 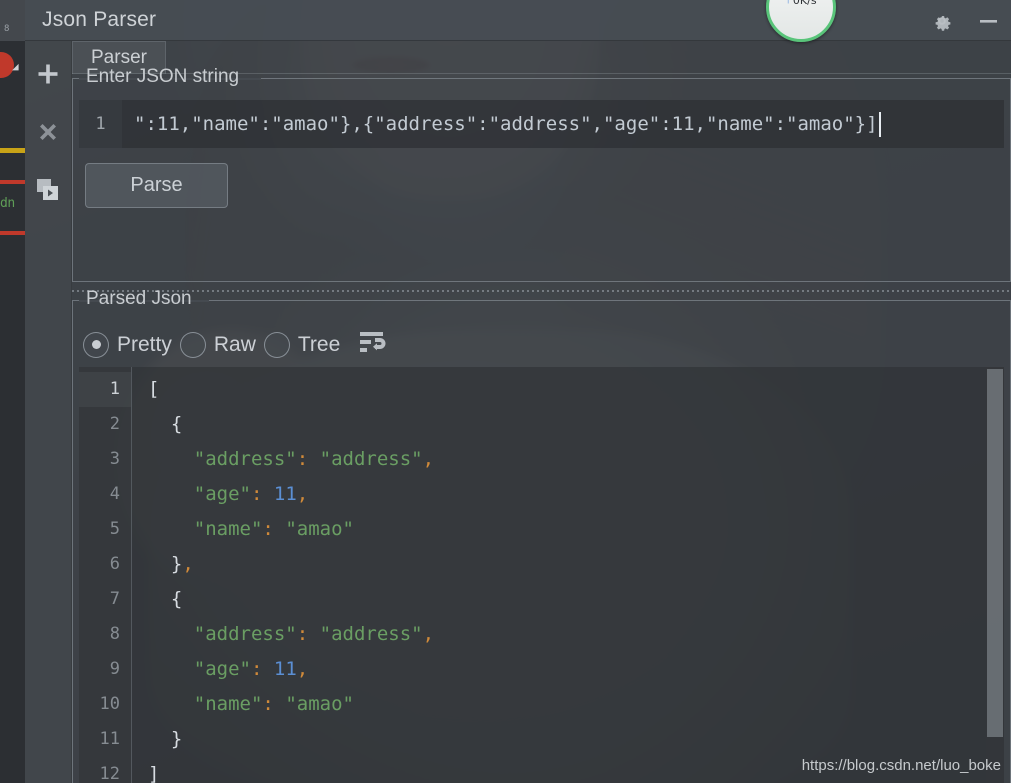 I want to click on radio-tree-label: Tree, so click(x=319, y=344).